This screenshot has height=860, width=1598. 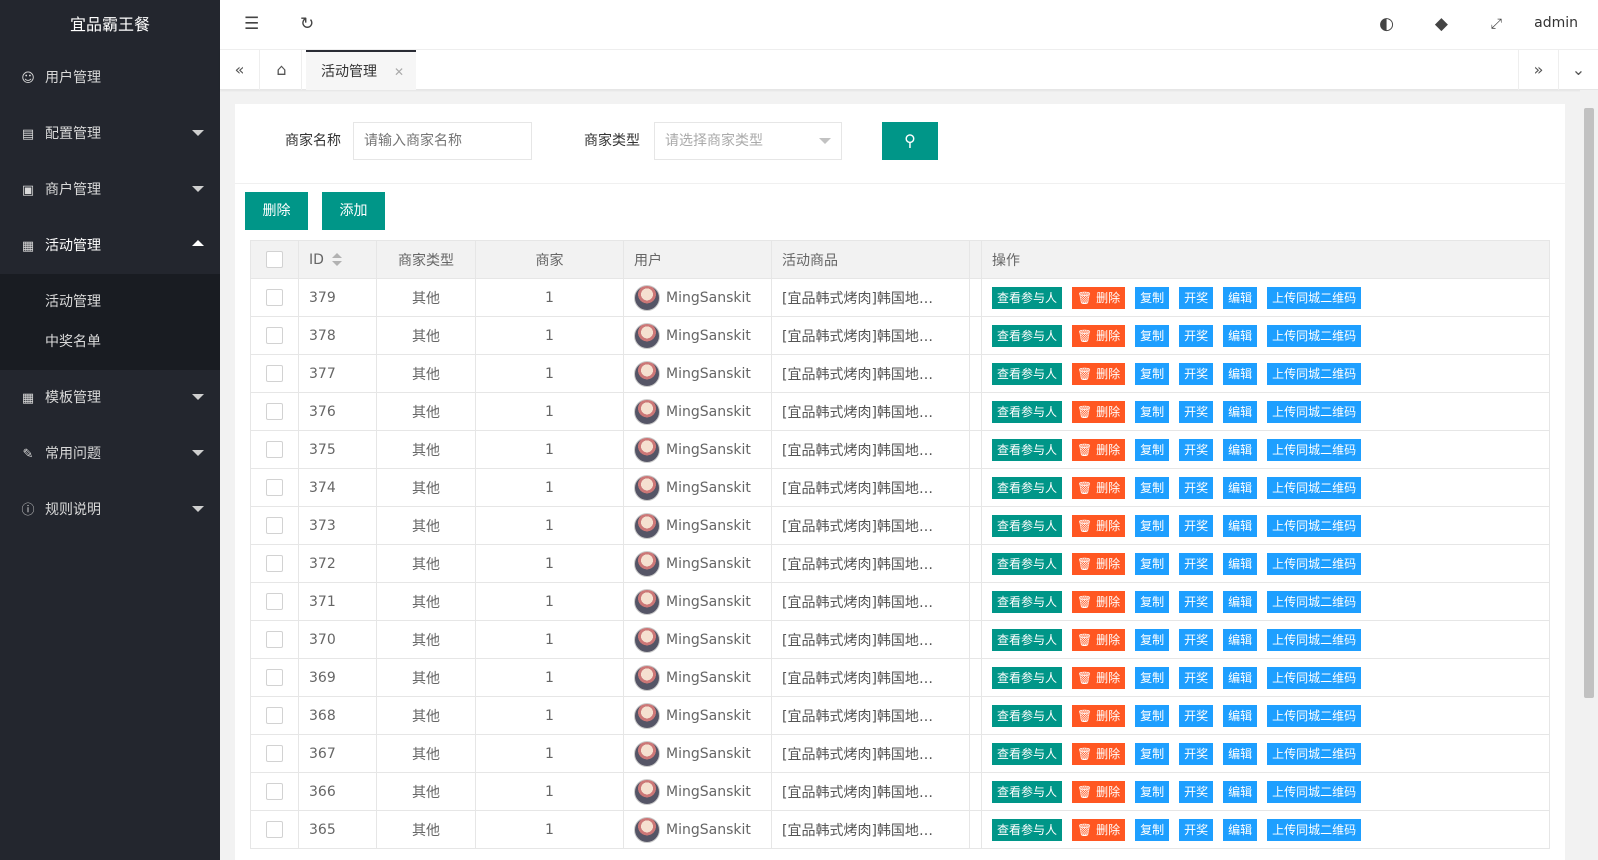 I want to click on sidebar-item-merchants: ▣ 商户管理, so click(x=110, y=190).